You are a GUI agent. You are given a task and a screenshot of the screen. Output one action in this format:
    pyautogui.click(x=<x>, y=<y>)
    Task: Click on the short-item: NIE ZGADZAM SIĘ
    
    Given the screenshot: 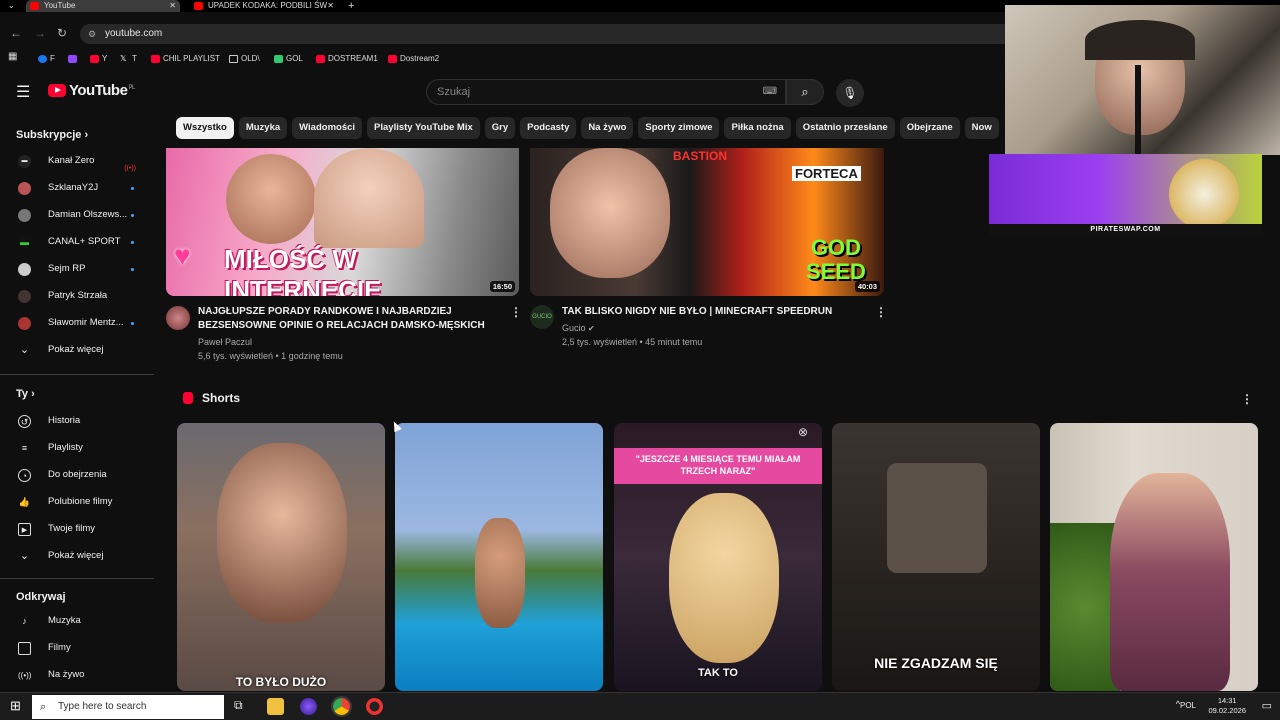 What is the action you would take?
    pyautogui.click(x=936, y=557)
    